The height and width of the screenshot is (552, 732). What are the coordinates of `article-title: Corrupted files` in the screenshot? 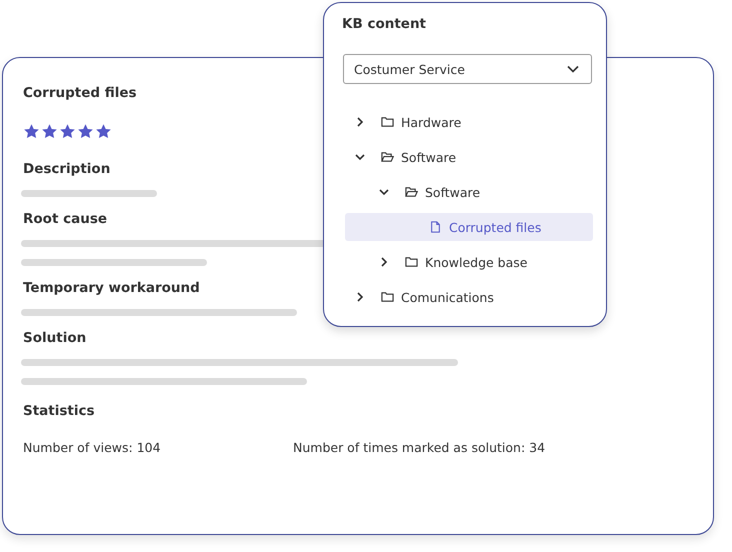 It's located at (80, 93).